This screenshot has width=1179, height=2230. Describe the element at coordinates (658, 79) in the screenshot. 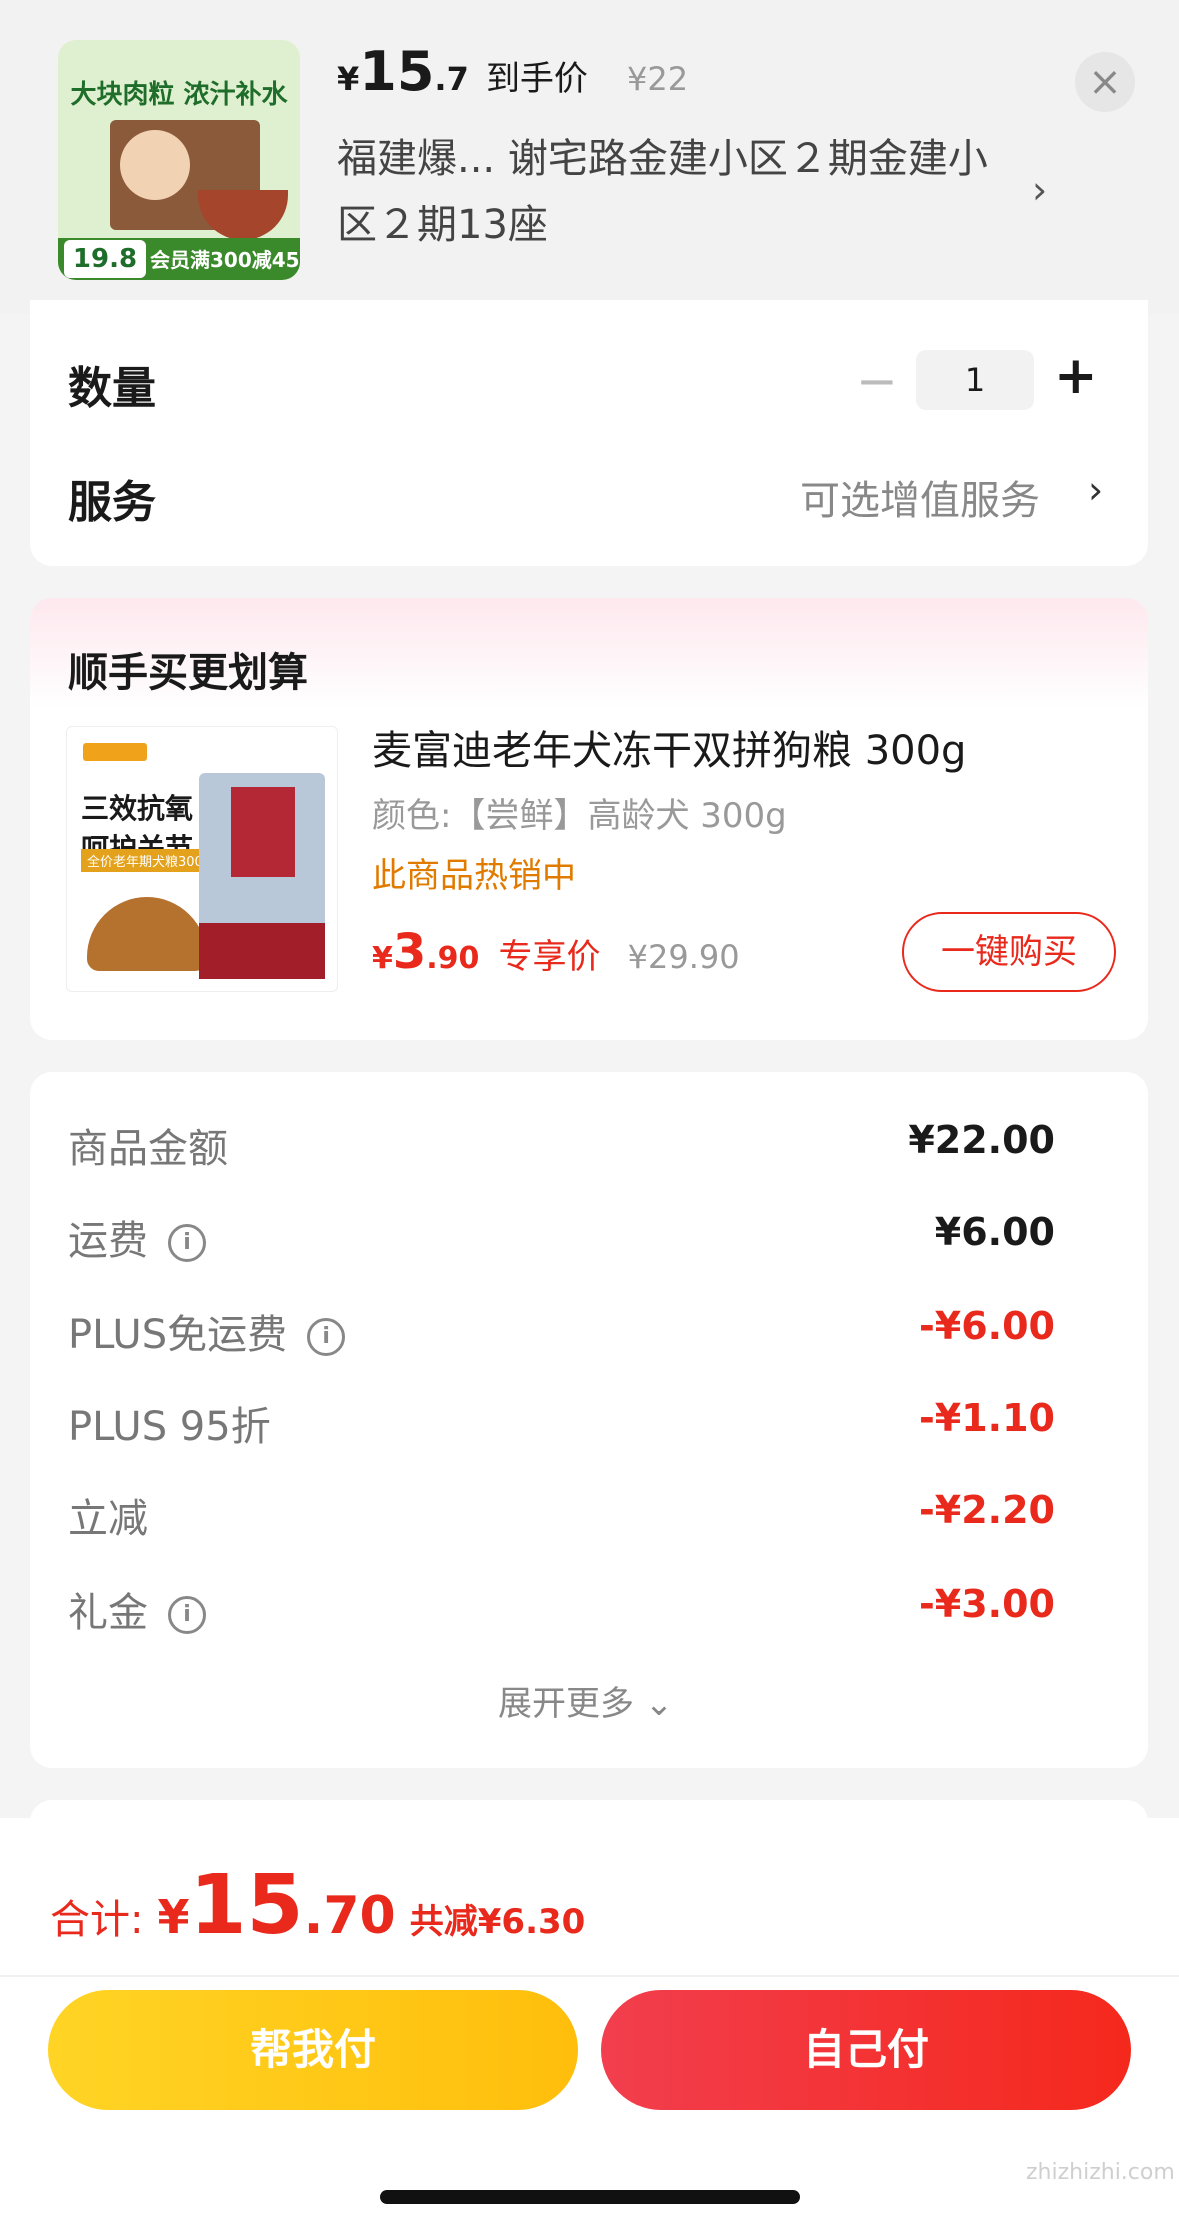

I see `original-price: ¥22` at that location.